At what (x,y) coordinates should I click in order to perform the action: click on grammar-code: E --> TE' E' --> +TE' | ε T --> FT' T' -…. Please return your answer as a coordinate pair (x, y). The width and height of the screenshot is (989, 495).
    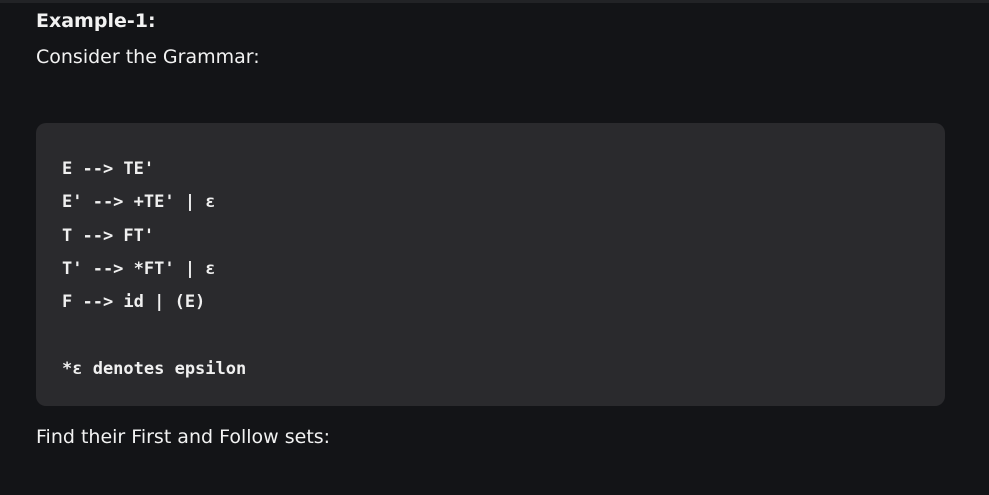
    Looking at the image, I should click on (154, 269).